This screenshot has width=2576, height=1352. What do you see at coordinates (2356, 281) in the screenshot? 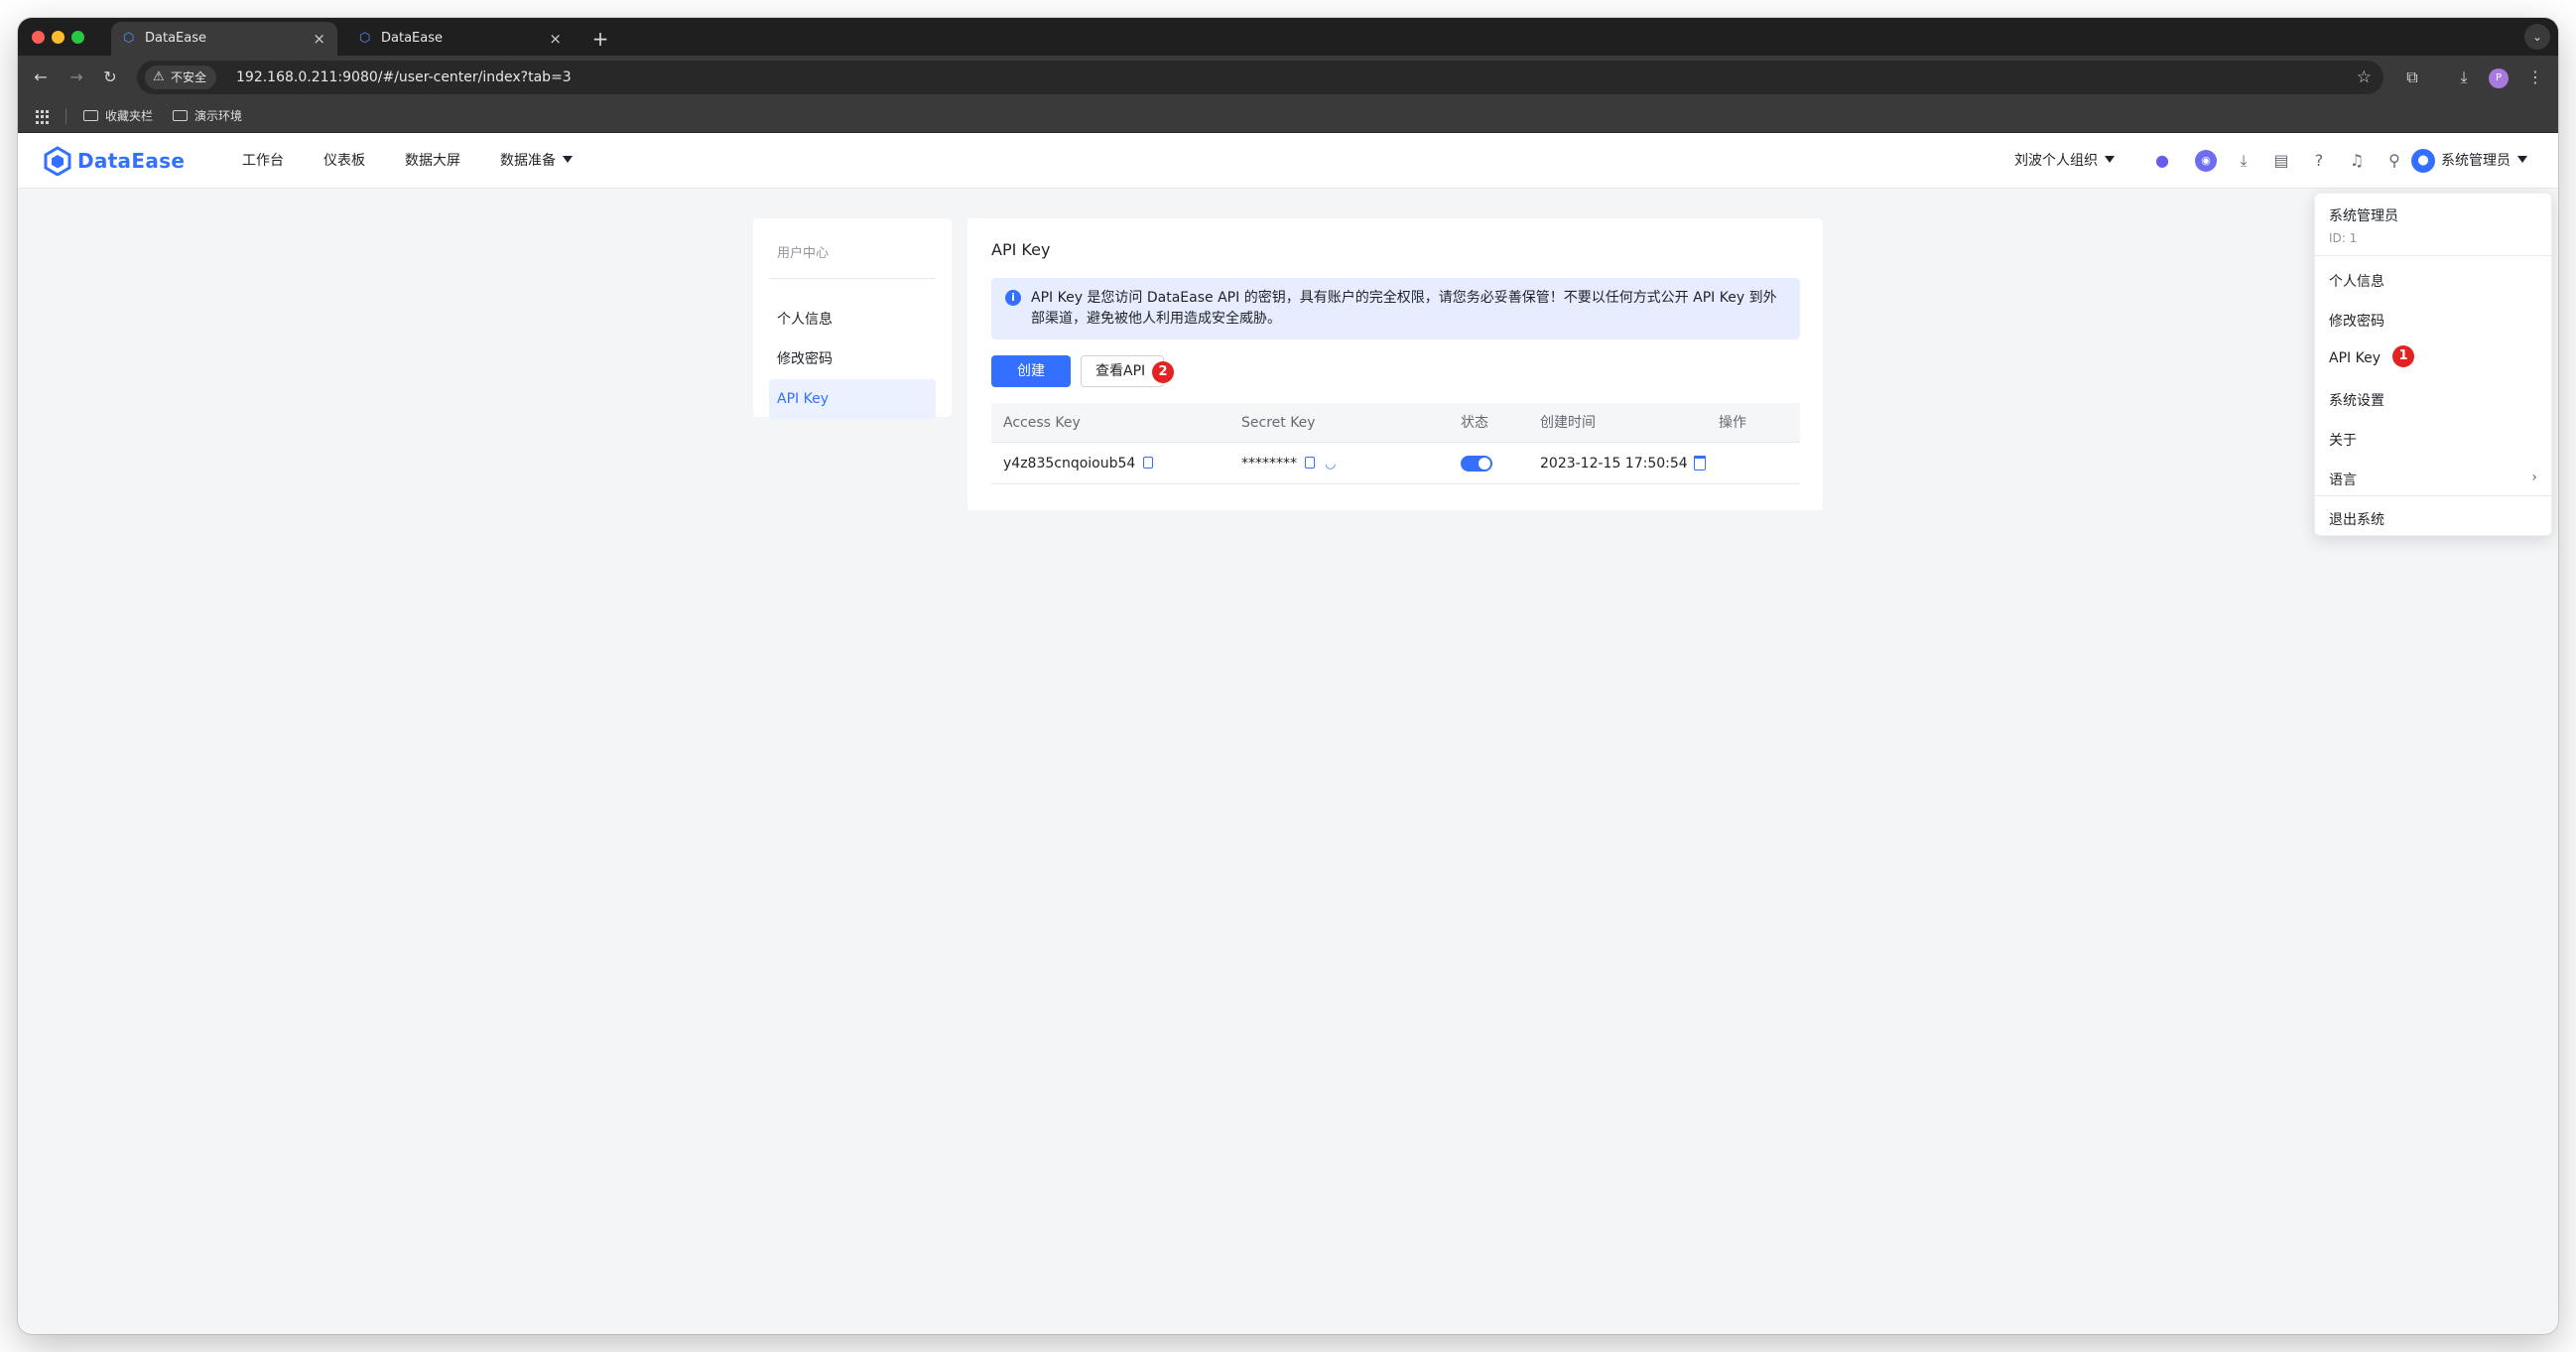
I see `menu-item-profile: 个人信息` at bounding box center [2356, 281].